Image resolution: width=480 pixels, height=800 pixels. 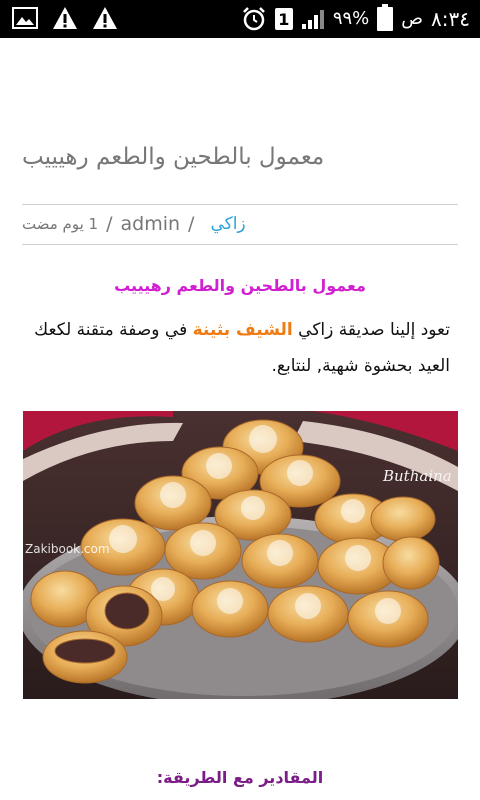 What do you see at coordinates (254, 19) in the screenshot?
I see `alarm-clock-icon` at bounding box center [254, 19].